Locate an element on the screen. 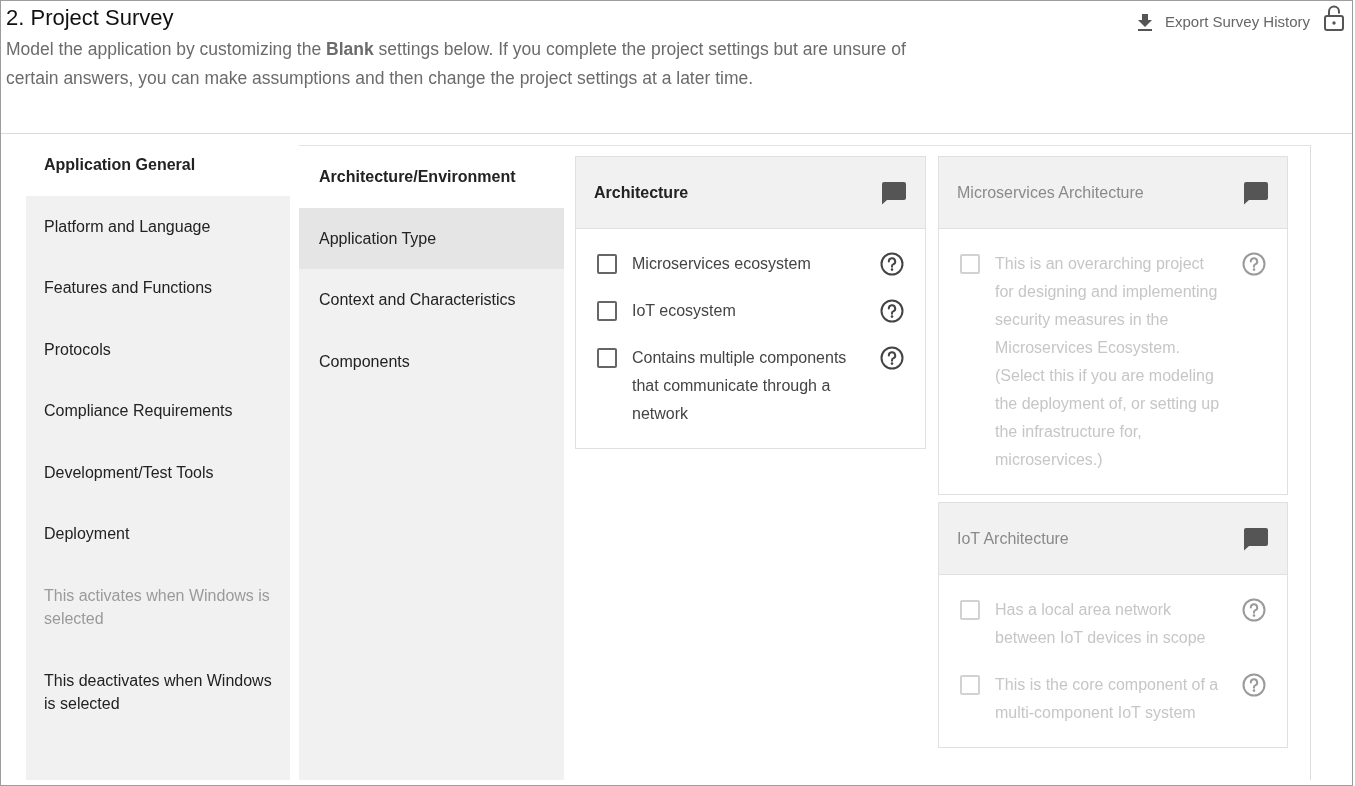 The width and height of the screenshot is (1355, 786). option-label: Has a local area network between IoT devices in scope is located at coordinates (1101, 624).